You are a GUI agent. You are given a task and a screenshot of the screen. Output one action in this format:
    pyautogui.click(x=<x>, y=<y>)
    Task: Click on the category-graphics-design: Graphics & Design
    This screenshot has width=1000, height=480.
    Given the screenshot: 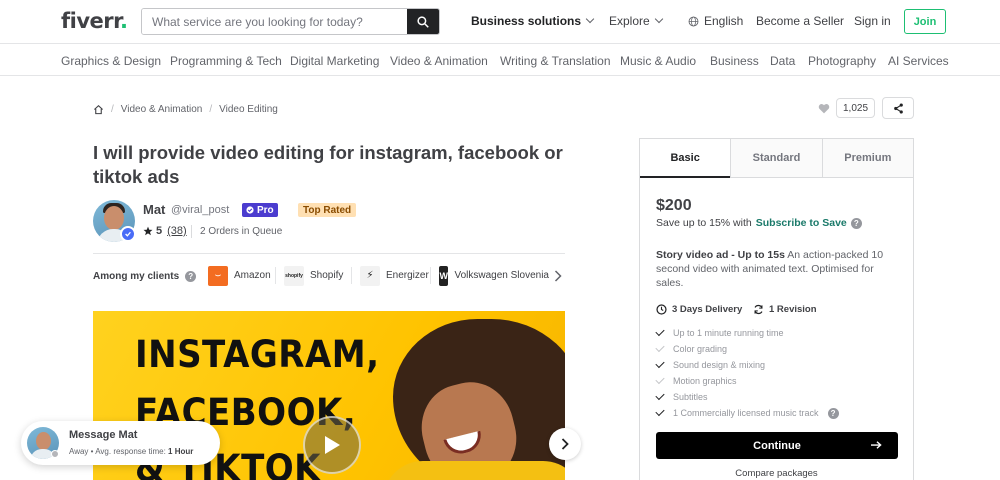 What is the action you would take?
    pyautogui.click(x=111, y=61)
    